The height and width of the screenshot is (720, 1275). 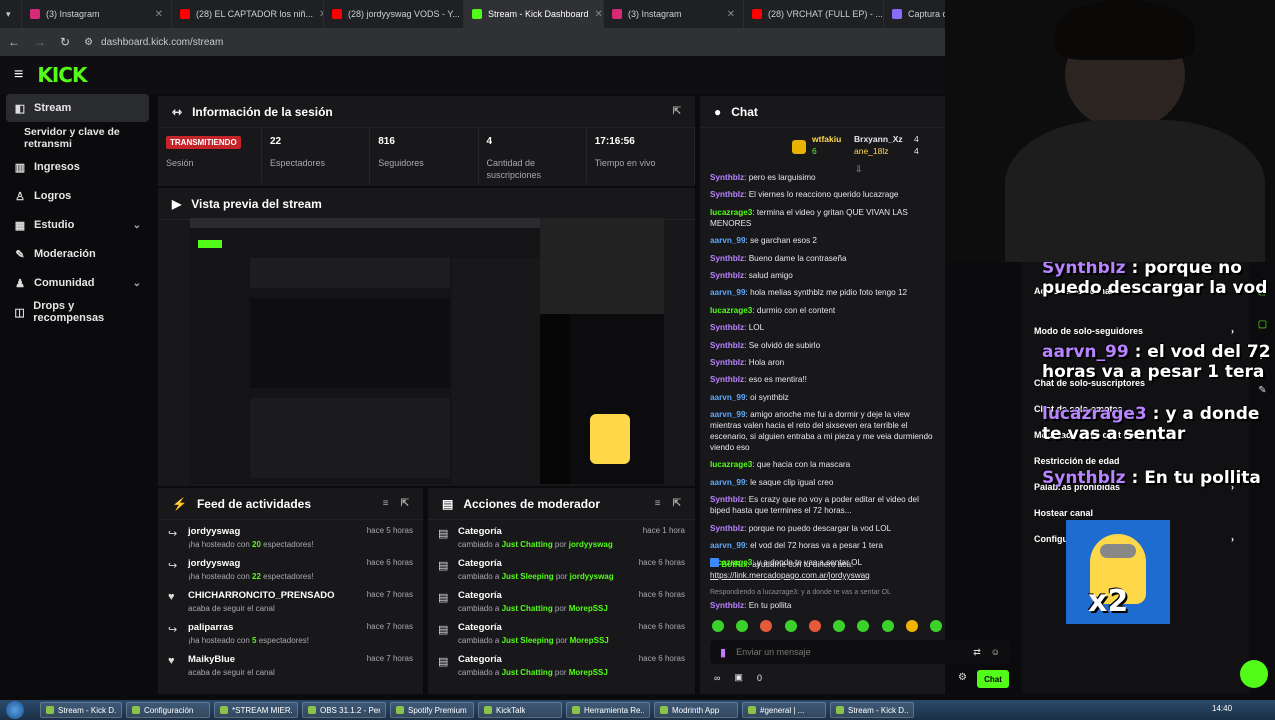 I want to click on activity-user: paliparras, so click(x=248, y=627).